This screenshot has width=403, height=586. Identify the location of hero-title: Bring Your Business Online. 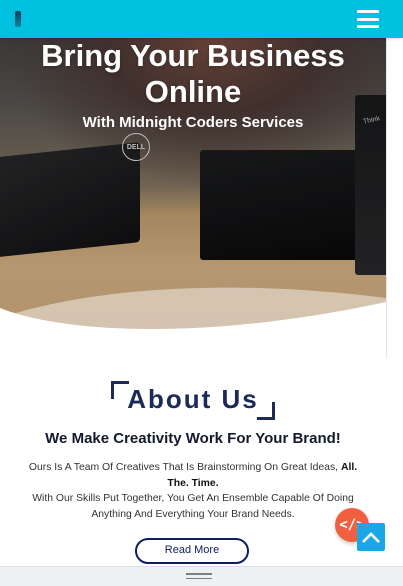
(193, 74).